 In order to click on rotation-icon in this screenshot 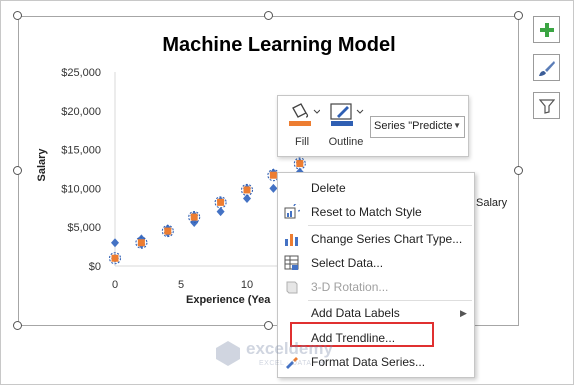, I will do `click(292, 287)`.